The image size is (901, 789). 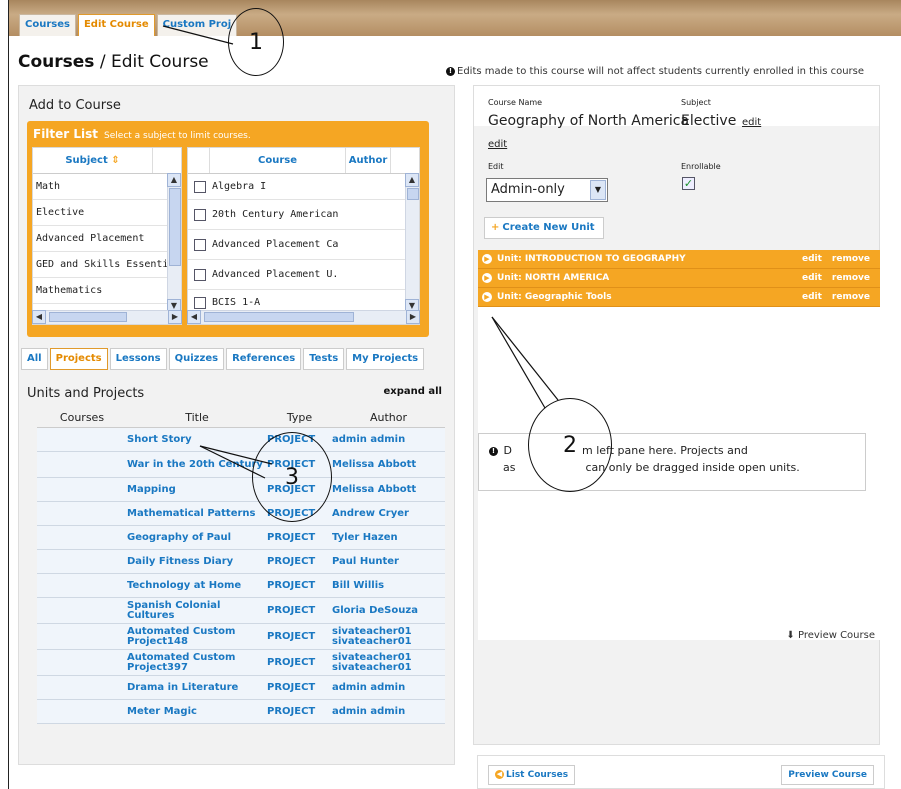 I want to click on table-row: Meter Magic PROJECT admin admin, so click(x=241, y=712).